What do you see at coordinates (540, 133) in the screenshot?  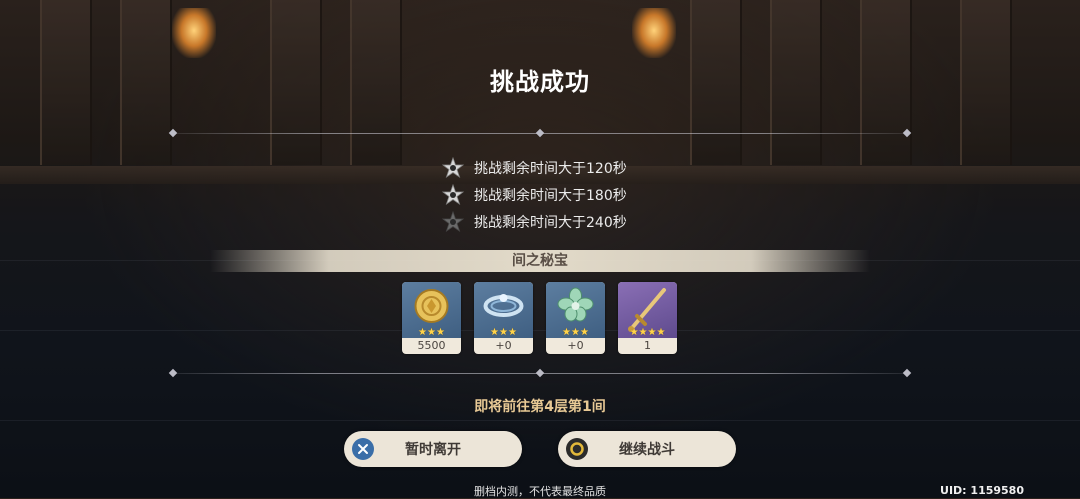 I see `divider-top` at bounding box center [540, 133].